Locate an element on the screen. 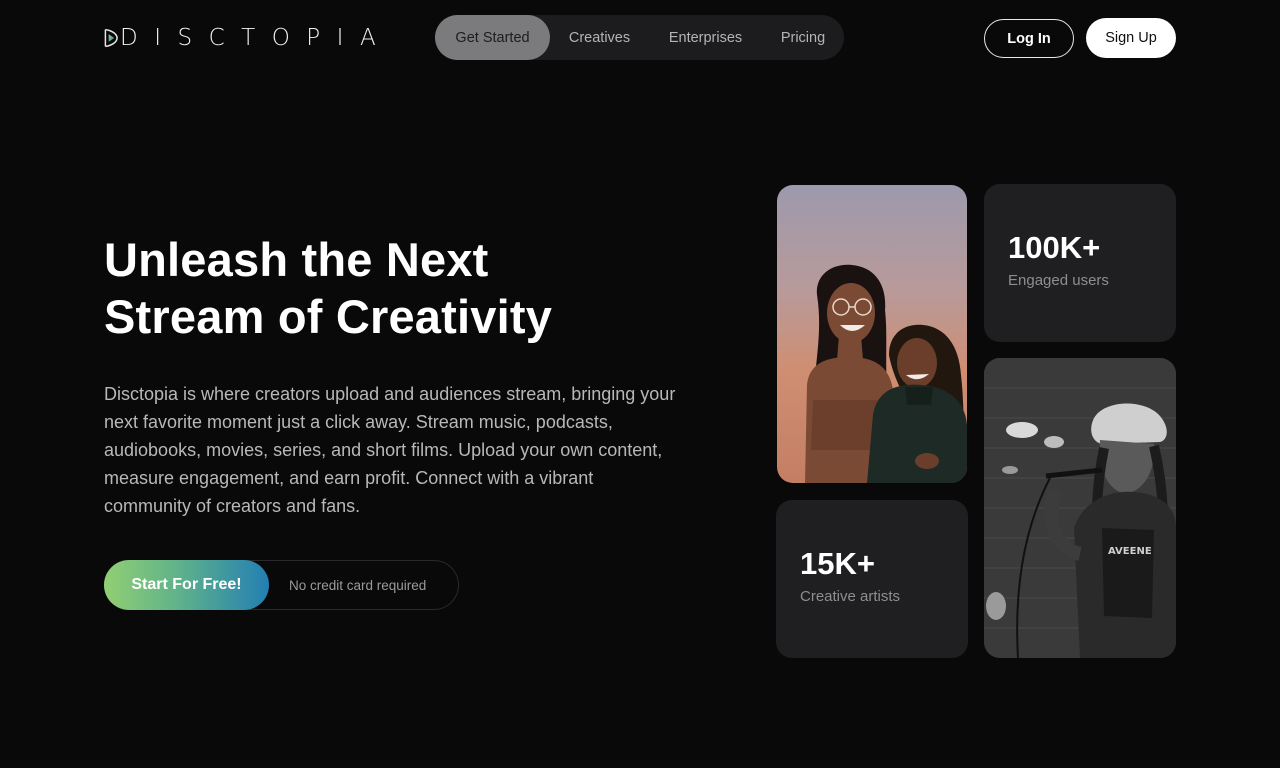 This screenshot has height=768, width=1280. cta-group: Start For Free! No credit card required is located at coordinates (281, 585).